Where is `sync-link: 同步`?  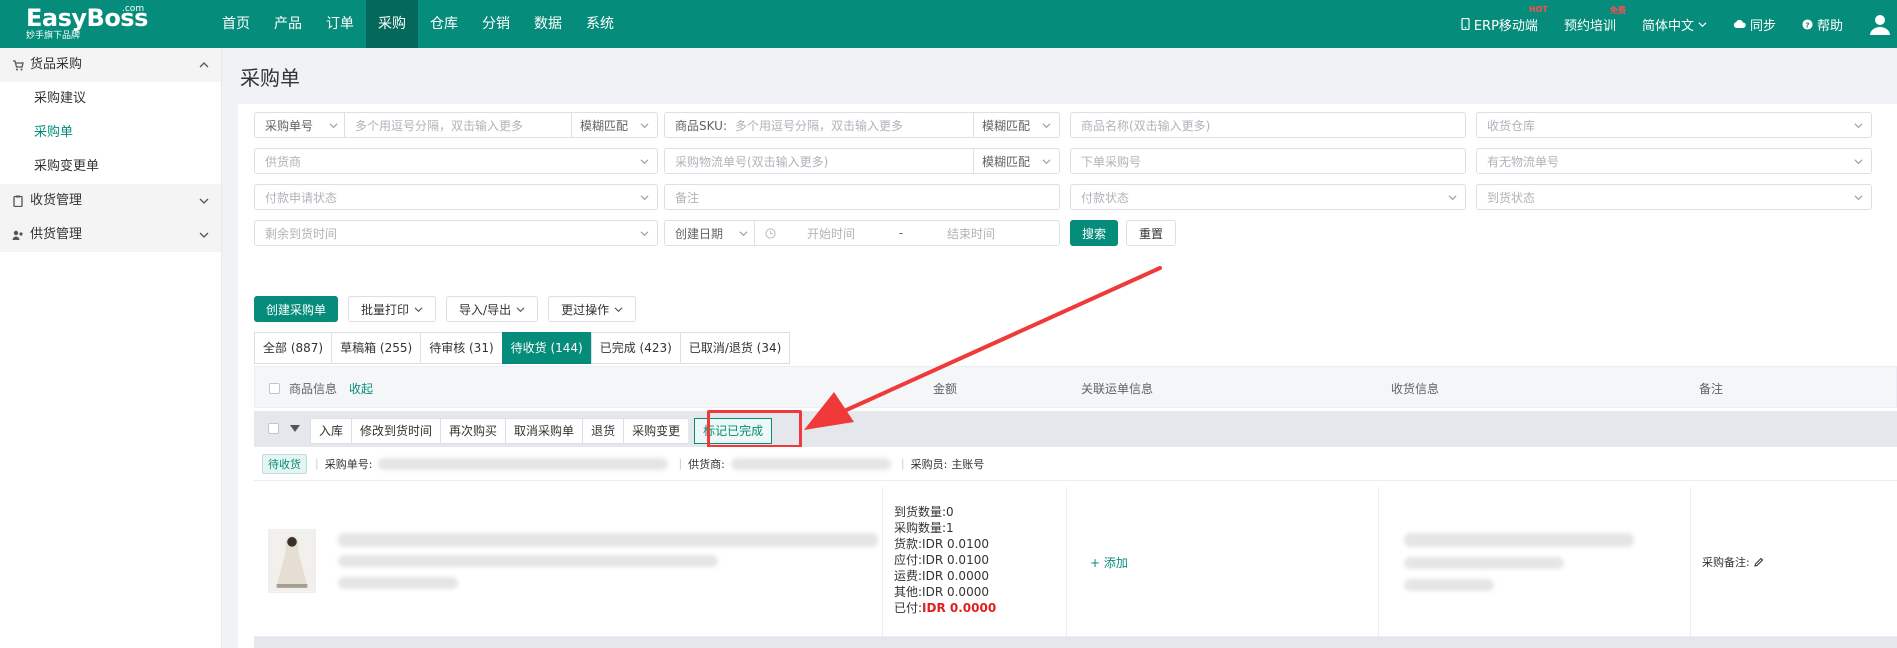 sync-link: 同步 is located at coordinates (1754, 24).